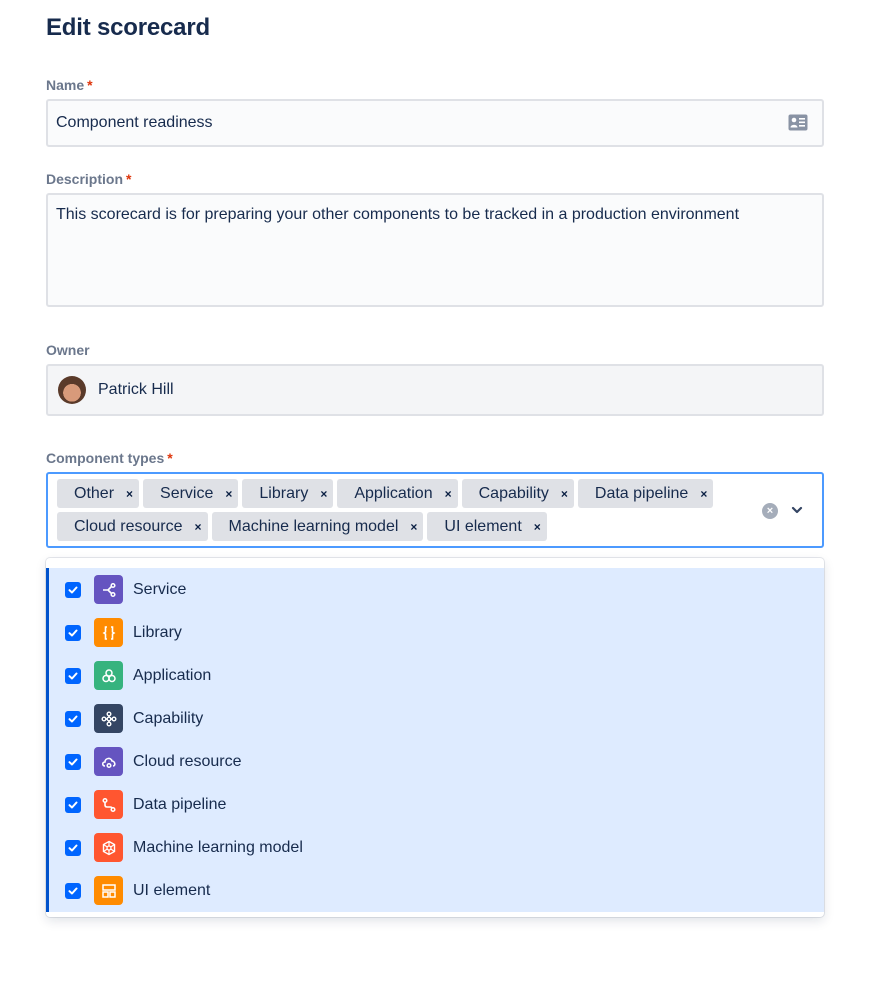  I want to click on option-label: Data pipeline, so click(180, 804).